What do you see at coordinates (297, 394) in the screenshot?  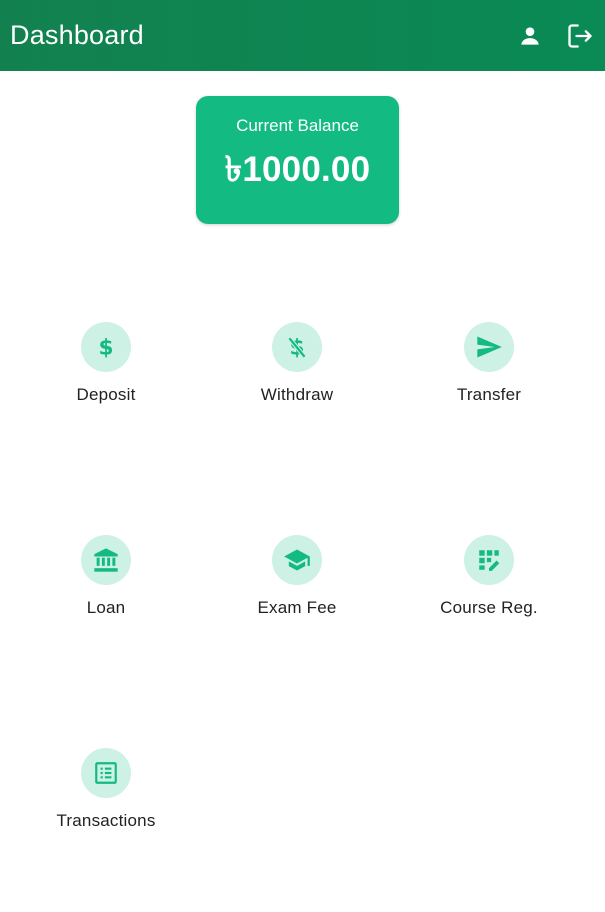 I see `menu-item-label: Withdraw` at bounding box center [297, 394].